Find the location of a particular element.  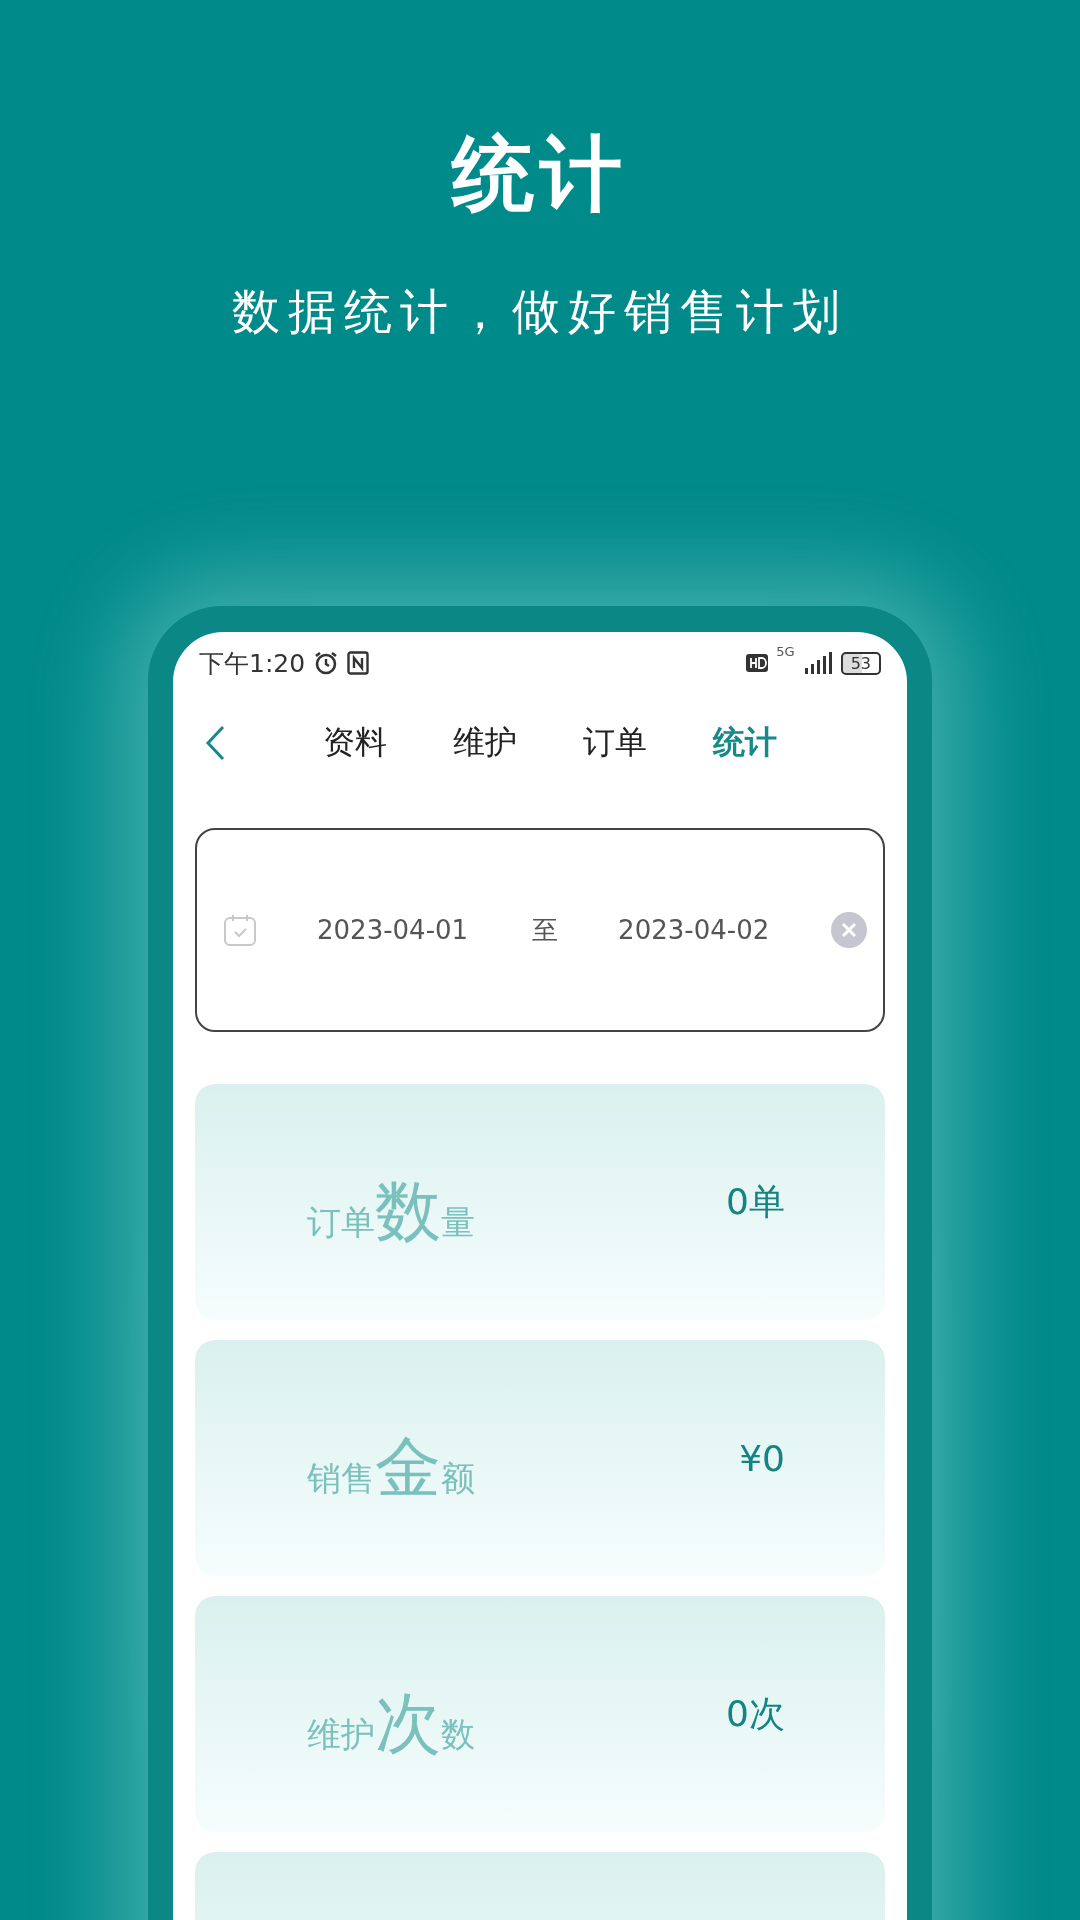

back-icon is located at coordinates (215, 743).